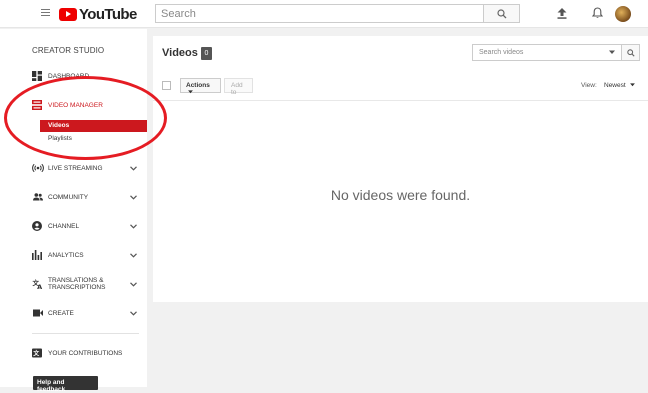  I want to click on sidebar-item-label: DASHBOARD, so click(69, 76).